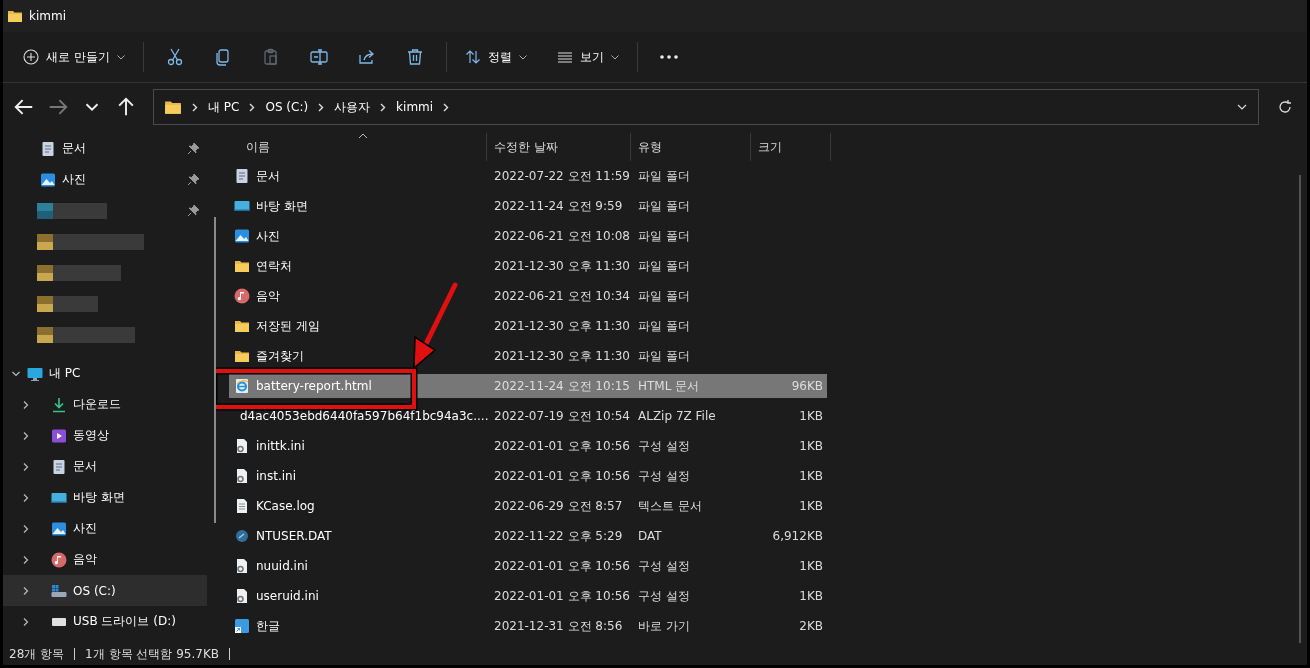 This screenshot has height=668, width=1310. I want to click on date-cell-text: 2022-07-19 오전 10:54, so click(562, 416).